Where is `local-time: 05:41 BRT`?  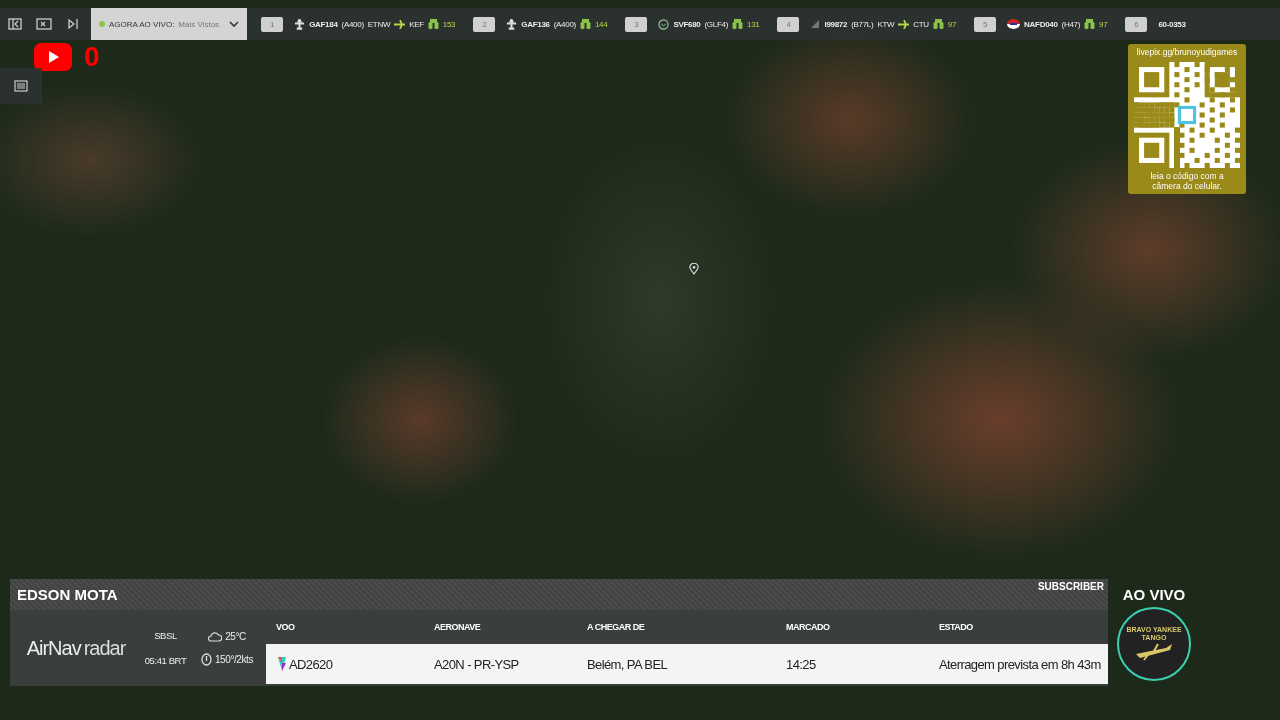 local-time: 05:41 BRT is located at coordinates (165, 660).